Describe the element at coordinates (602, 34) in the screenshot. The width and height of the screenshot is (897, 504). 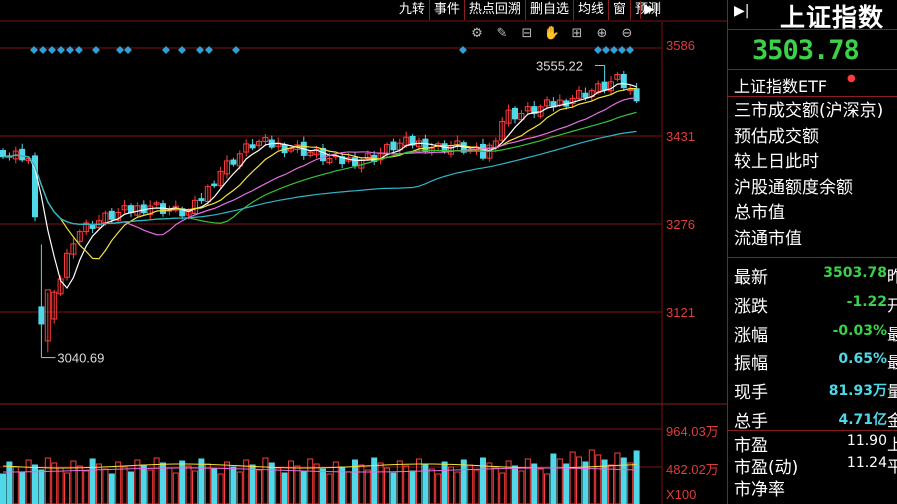
I see `zoom-in-icon: ⊕` at that location.